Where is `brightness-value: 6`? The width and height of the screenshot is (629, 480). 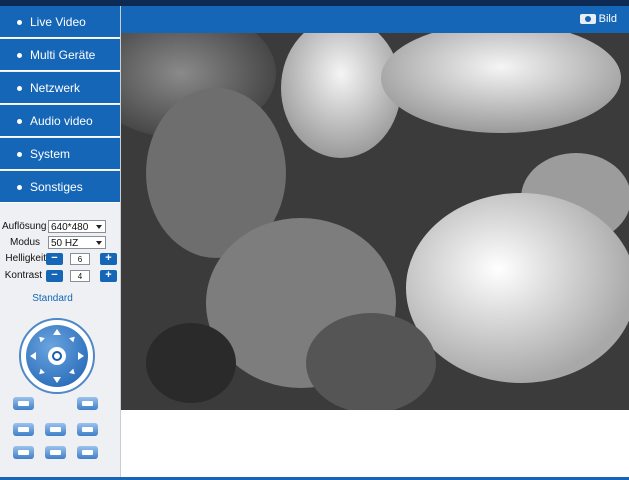
brightness-value: 6 is located at coordinates (80, 259).